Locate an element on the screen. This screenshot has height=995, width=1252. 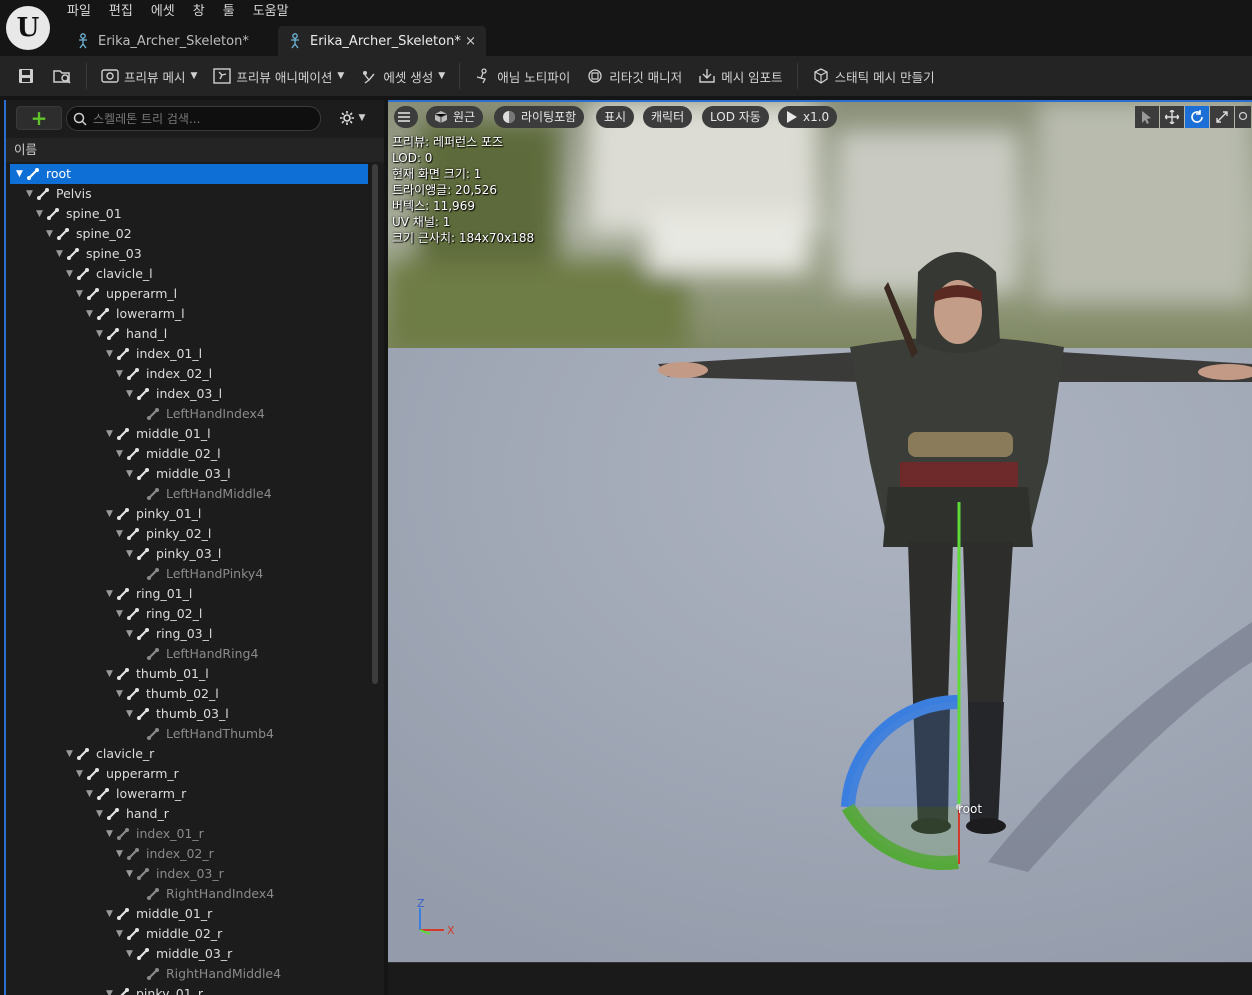
tree-row: ▼ thumb_03_l is located at coordinates (189, 714).